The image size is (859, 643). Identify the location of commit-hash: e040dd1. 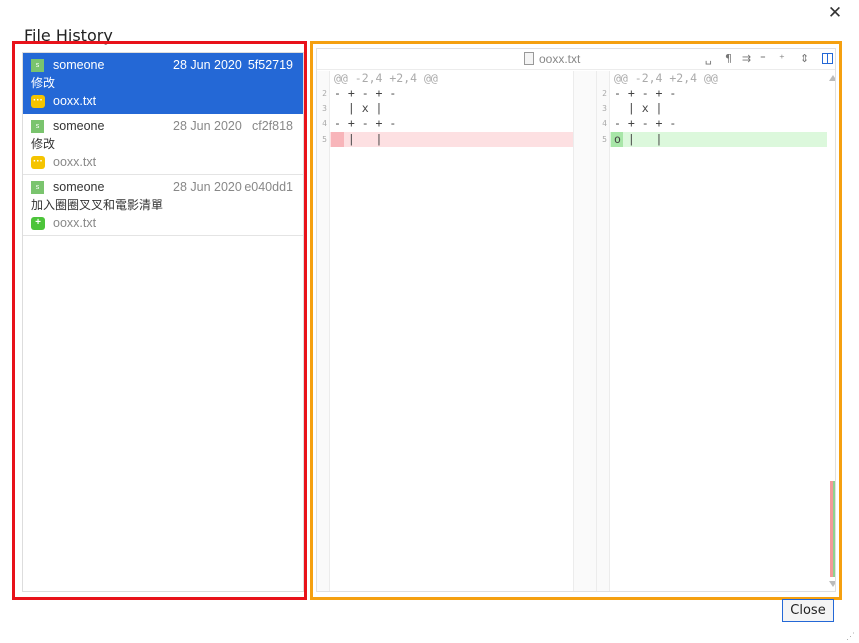
(268, 187).